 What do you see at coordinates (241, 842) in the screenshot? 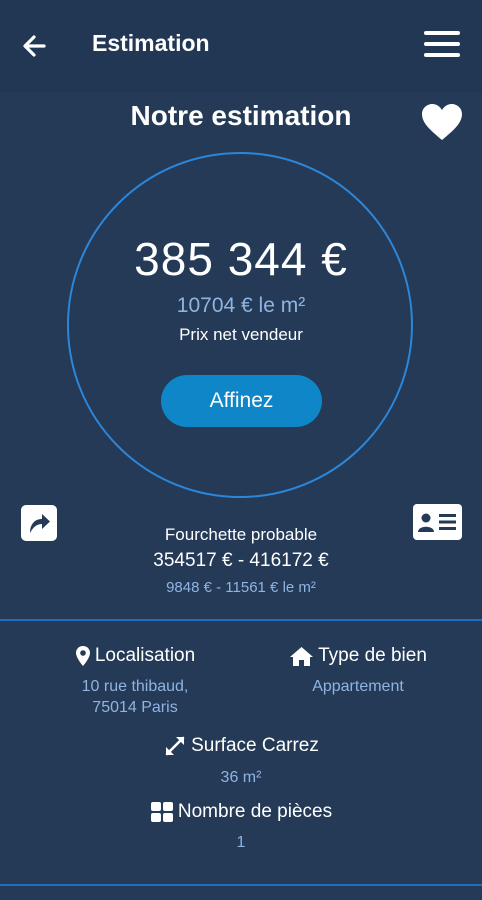
I see `rooms-value: 1` at bounding box center [241, 842].